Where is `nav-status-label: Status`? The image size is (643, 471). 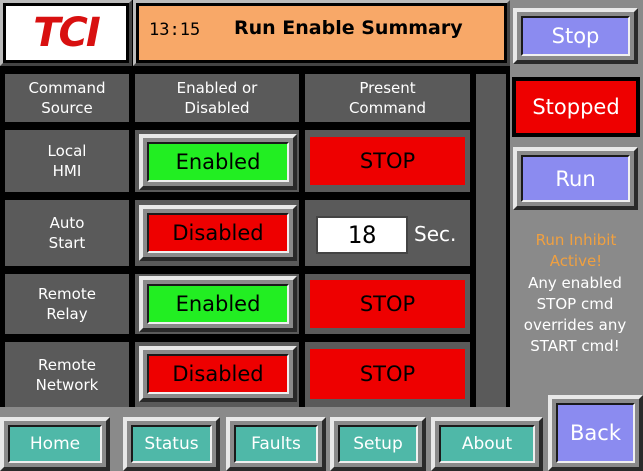 nav-status-label: Status is located at coordinates (171, 444).